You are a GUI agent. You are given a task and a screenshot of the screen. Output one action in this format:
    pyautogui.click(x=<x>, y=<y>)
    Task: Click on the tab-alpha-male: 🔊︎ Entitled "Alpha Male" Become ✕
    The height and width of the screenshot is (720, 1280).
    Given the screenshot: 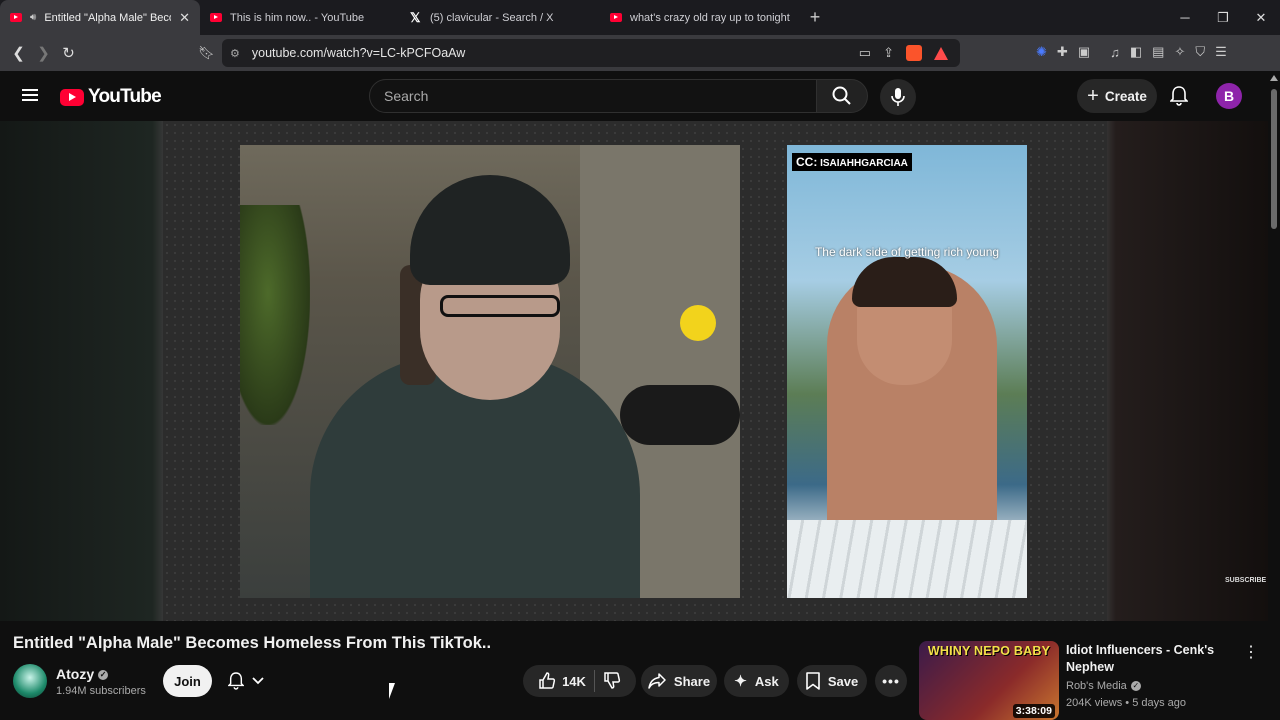 What is the action you would take?
    pyautogui.click(x=100, y=17)
    